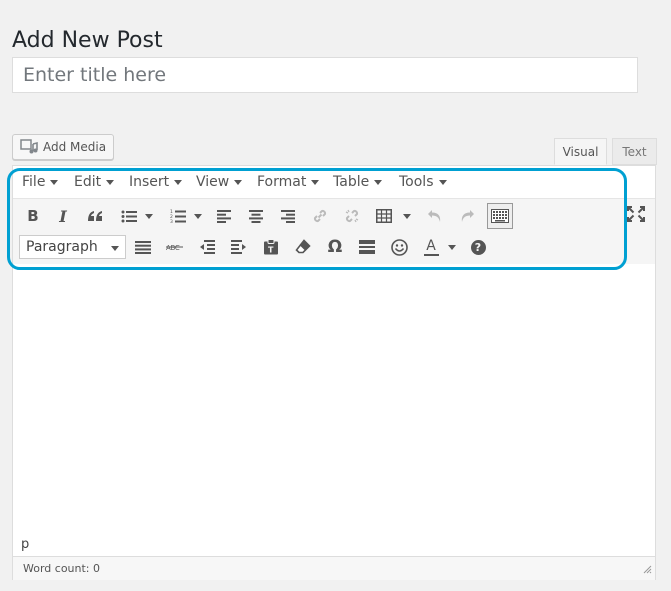 This screenshot has height=591, width=671. What do you see at coordinates (87, 40) in the screenshot?
I see `page-title: Add New Post` at bounding box center [87, 40].